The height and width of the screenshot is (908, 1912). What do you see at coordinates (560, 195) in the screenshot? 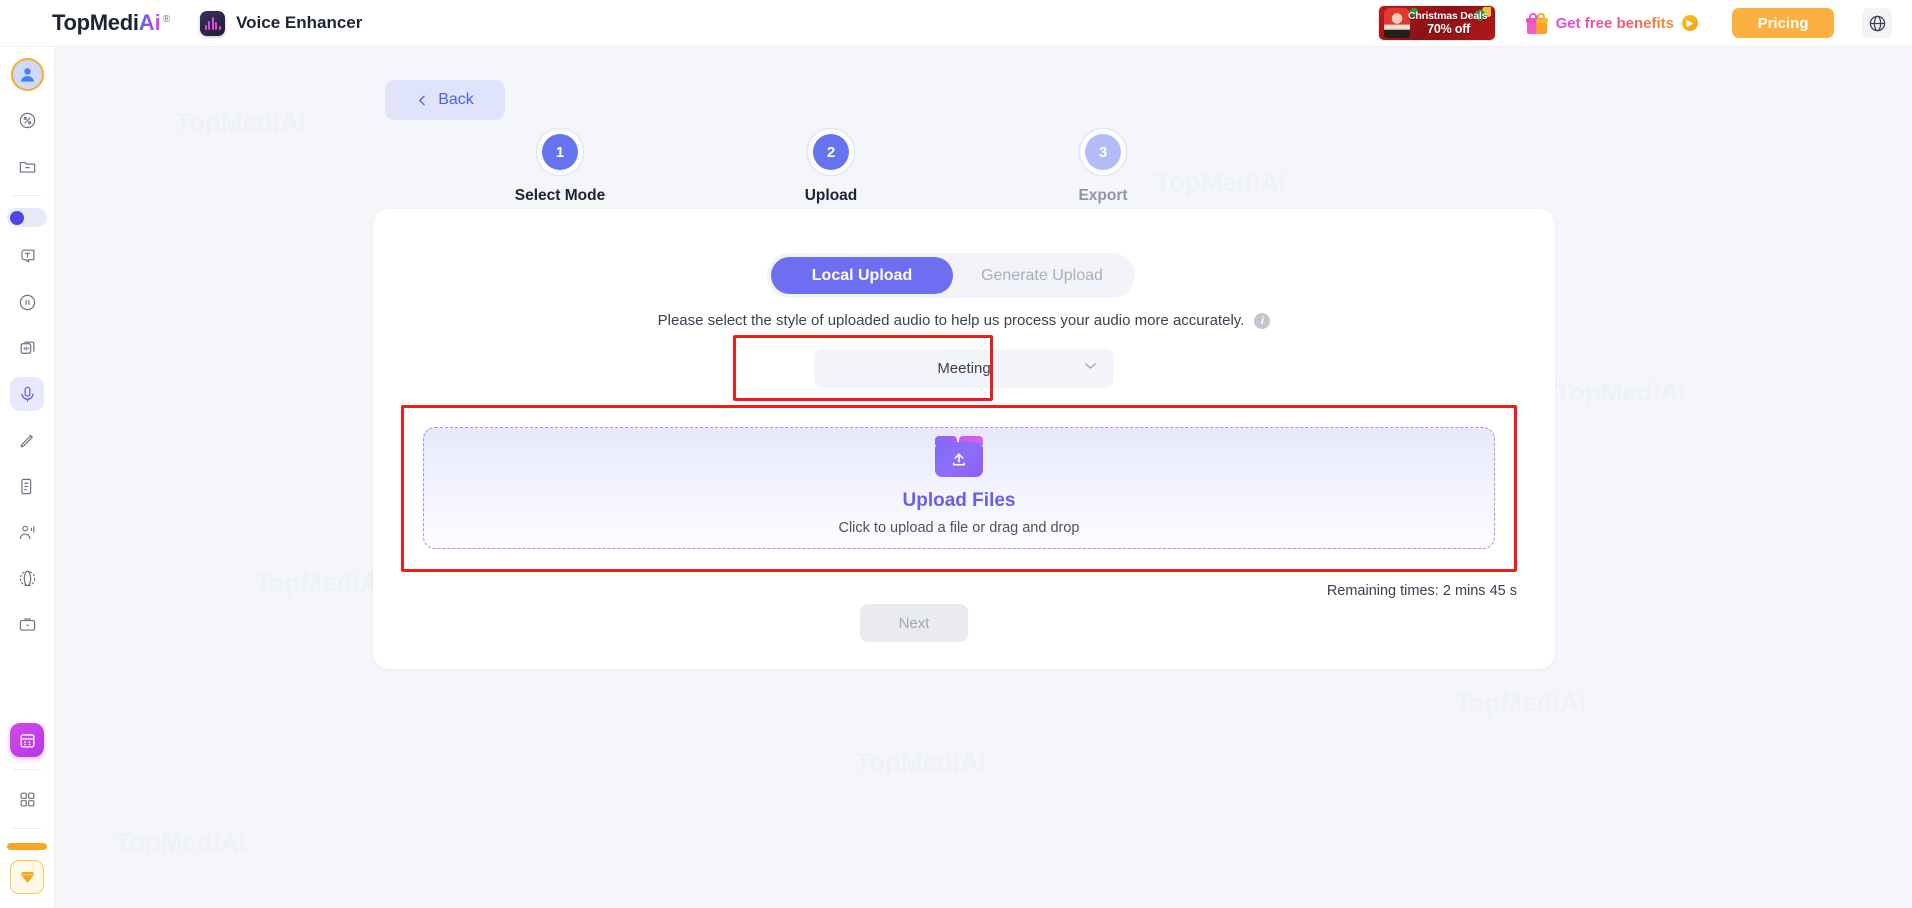
I see `step-label: Select Mode` at bounding box center [560, 195].